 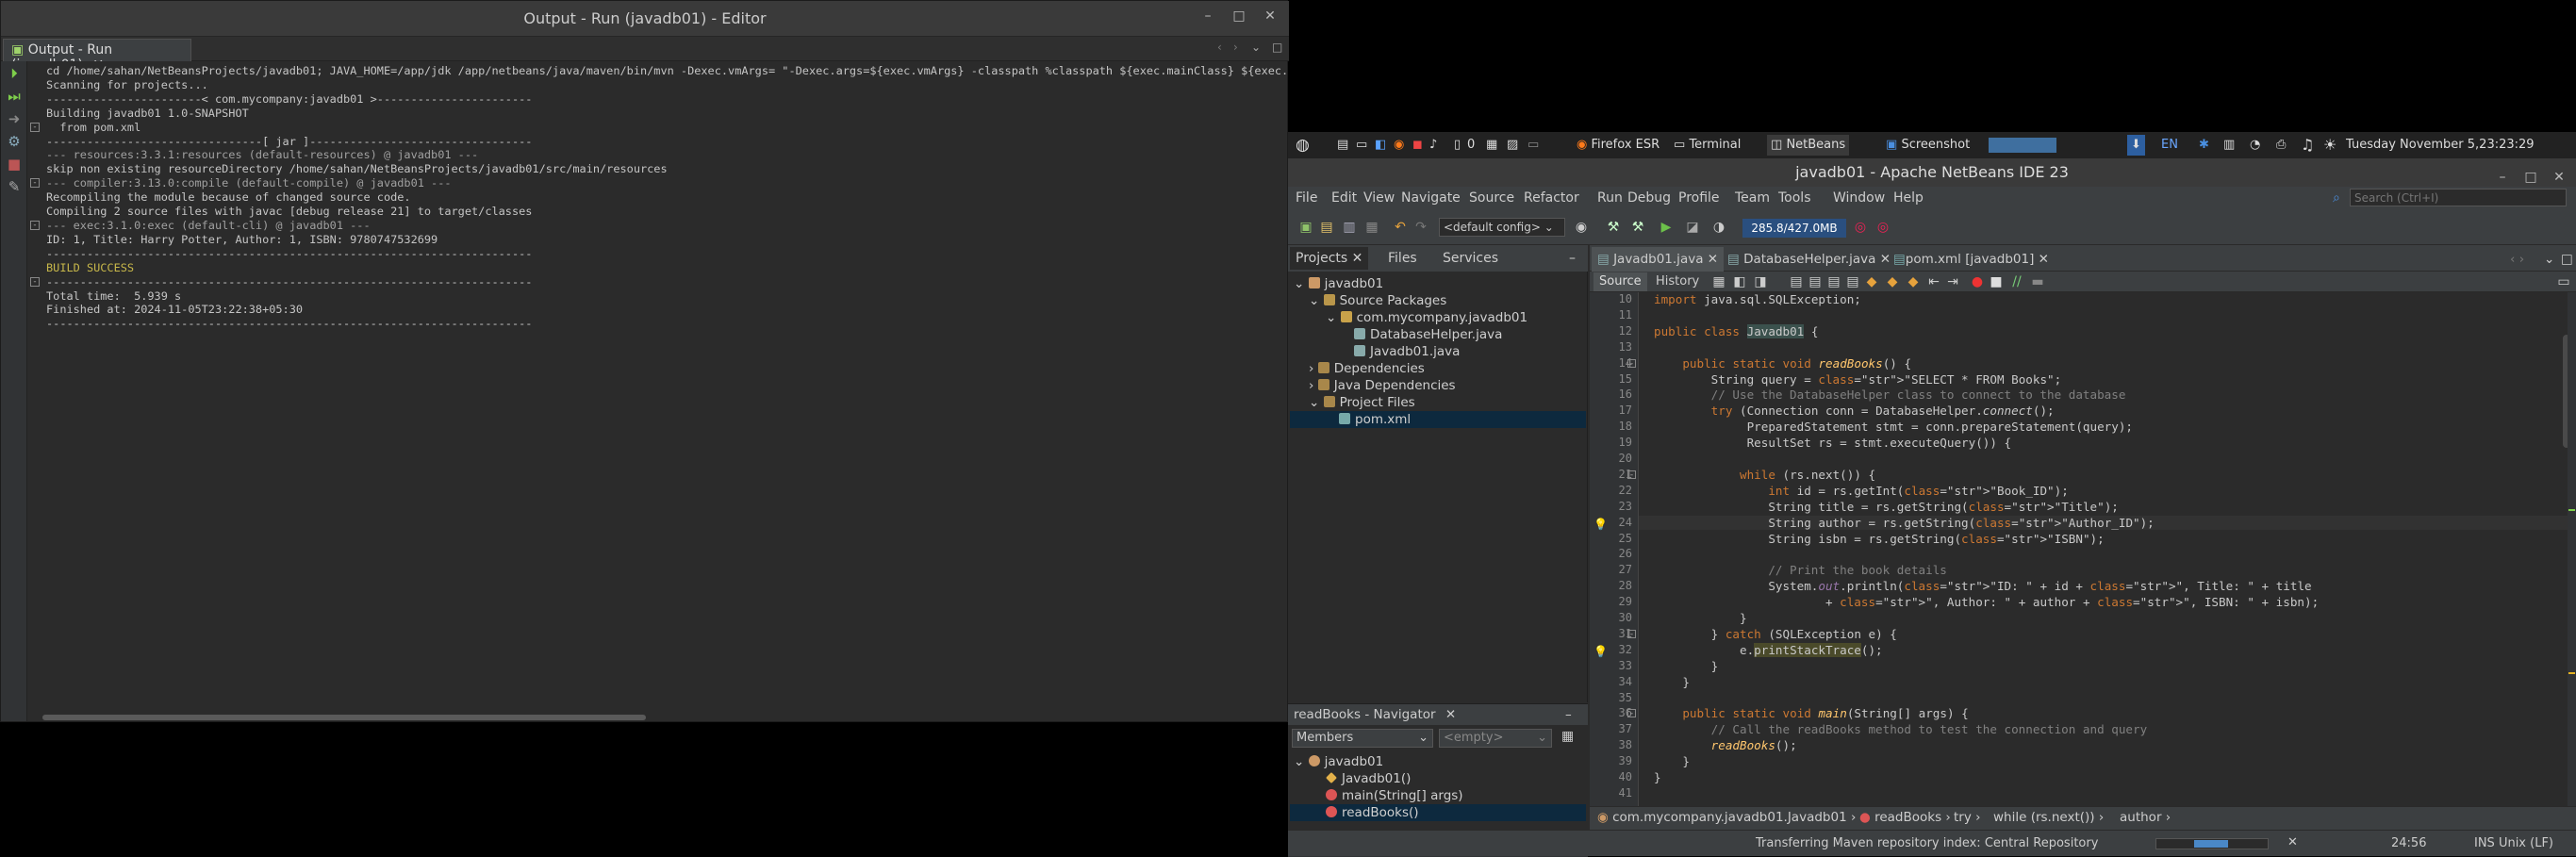 What do you see at coordinates (14, 118) in the screenshot?
I see `resume-icon: ➜` at bounding box center [14, 118].